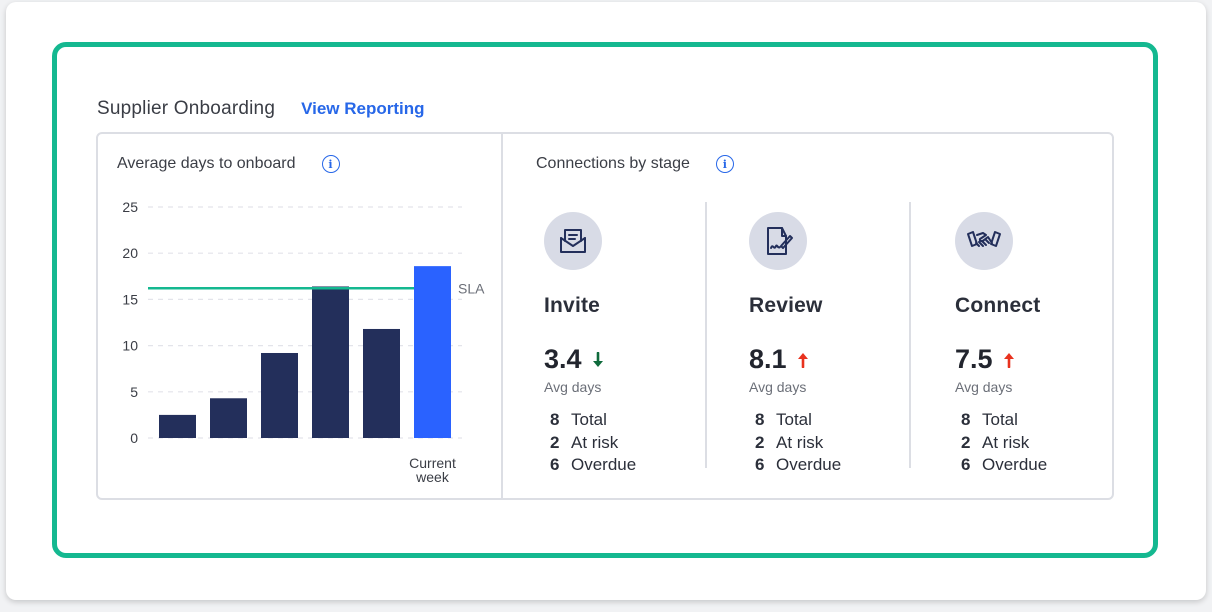 The width and height of the screenshot is (1212, 612). Describe the element at coordinates (998, 305) in the screenshot. I see `stage-name: Connect` at that location.